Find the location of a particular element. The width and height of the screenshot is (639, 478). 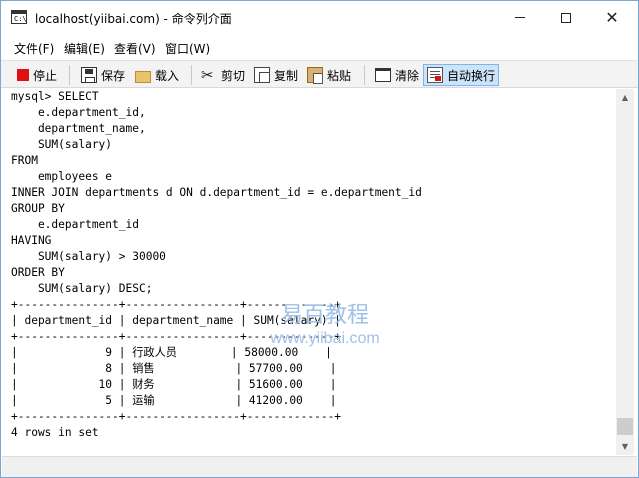

toolbar: 停止 保存 载入 ✂ 剪切 复制 粘贴 清除 自动换行 is located at coordinates (319, 74).